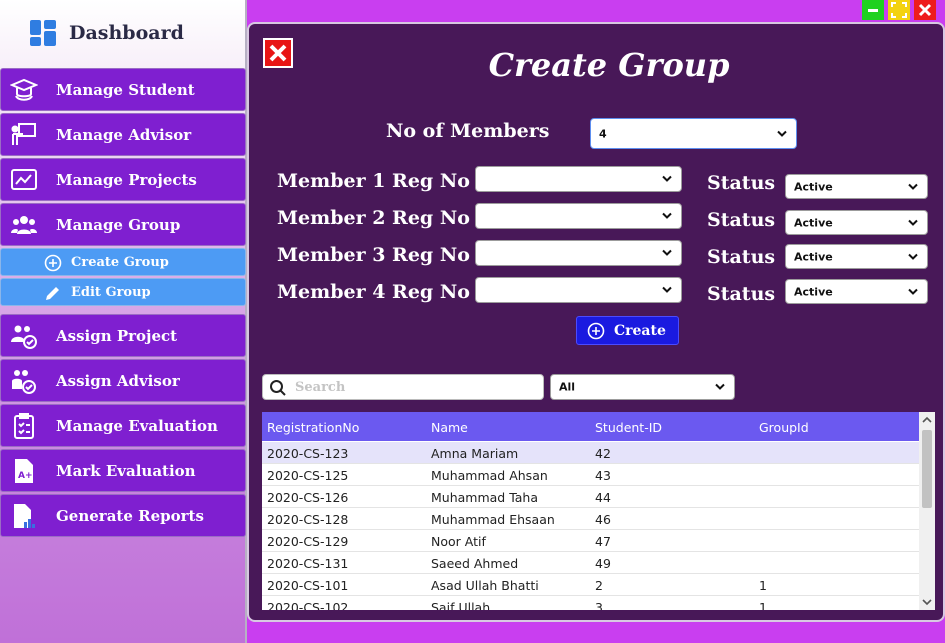 The height and width of the screenshot is (643, 945). What do you see at coordinates (590, 519) in the screenshot?
I see `table-row: 2020-CS-128 Muhammad Ehsaan 46` at bounding box center [590, 519].